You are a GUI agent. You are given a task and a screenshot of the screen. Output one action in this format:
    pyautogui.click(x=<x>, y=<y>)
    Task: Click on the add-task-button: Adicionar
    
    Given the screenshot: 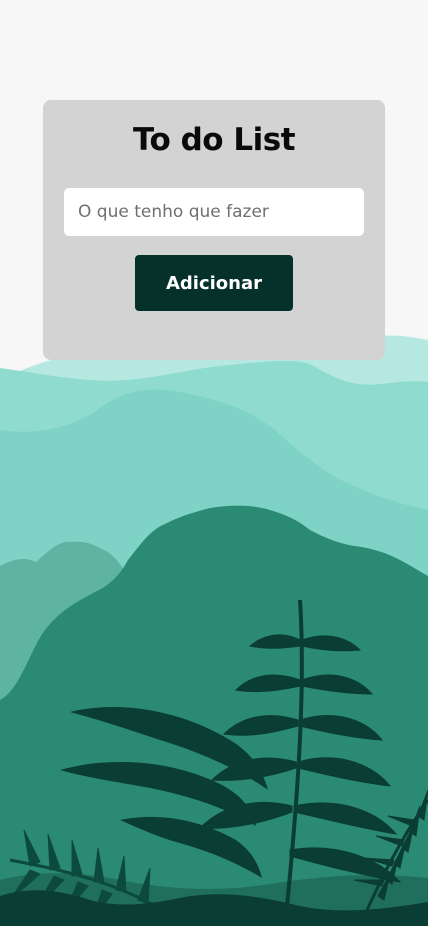 What is the action you would take?
    pyautogui.click(x=214, y=283)
    